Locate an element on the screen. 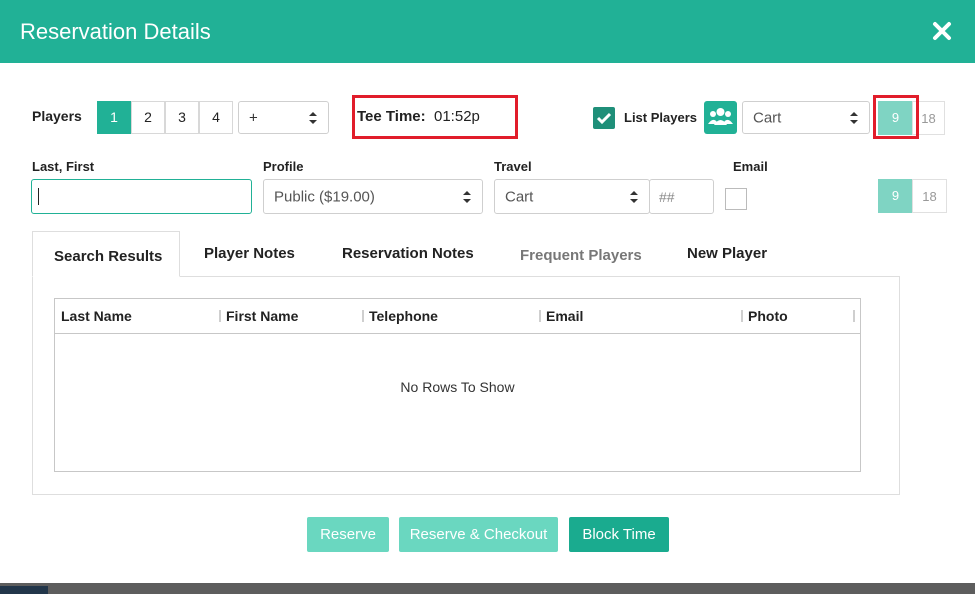 This screenshot has width=975, height=594. holes-18-button: 18 is located at coordinates (929, 196).